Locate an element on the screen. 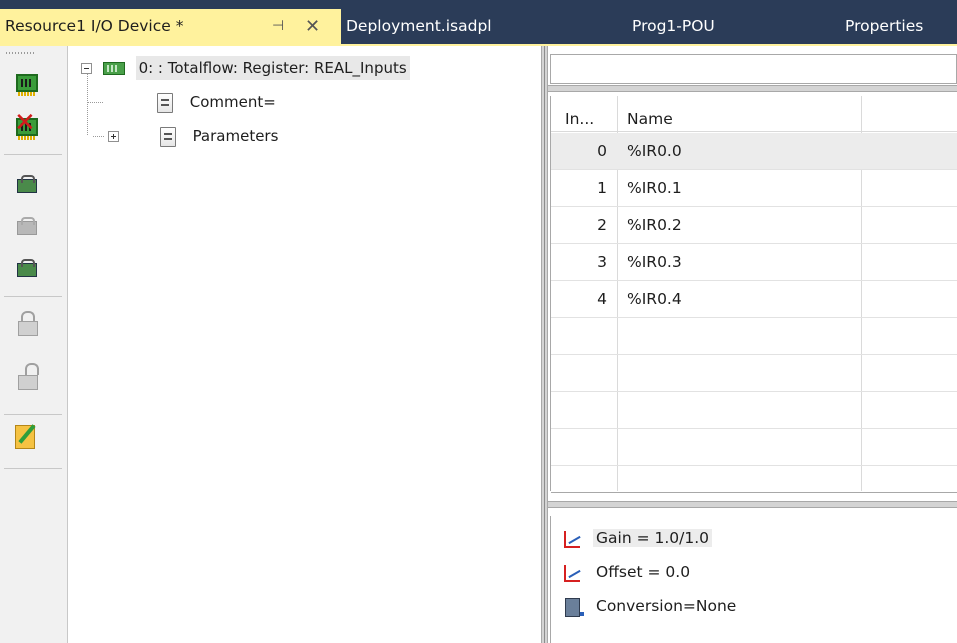 The height and width of the screenshot is (643, 957). tab-properties: Properties is located at coordinates (884, 27).